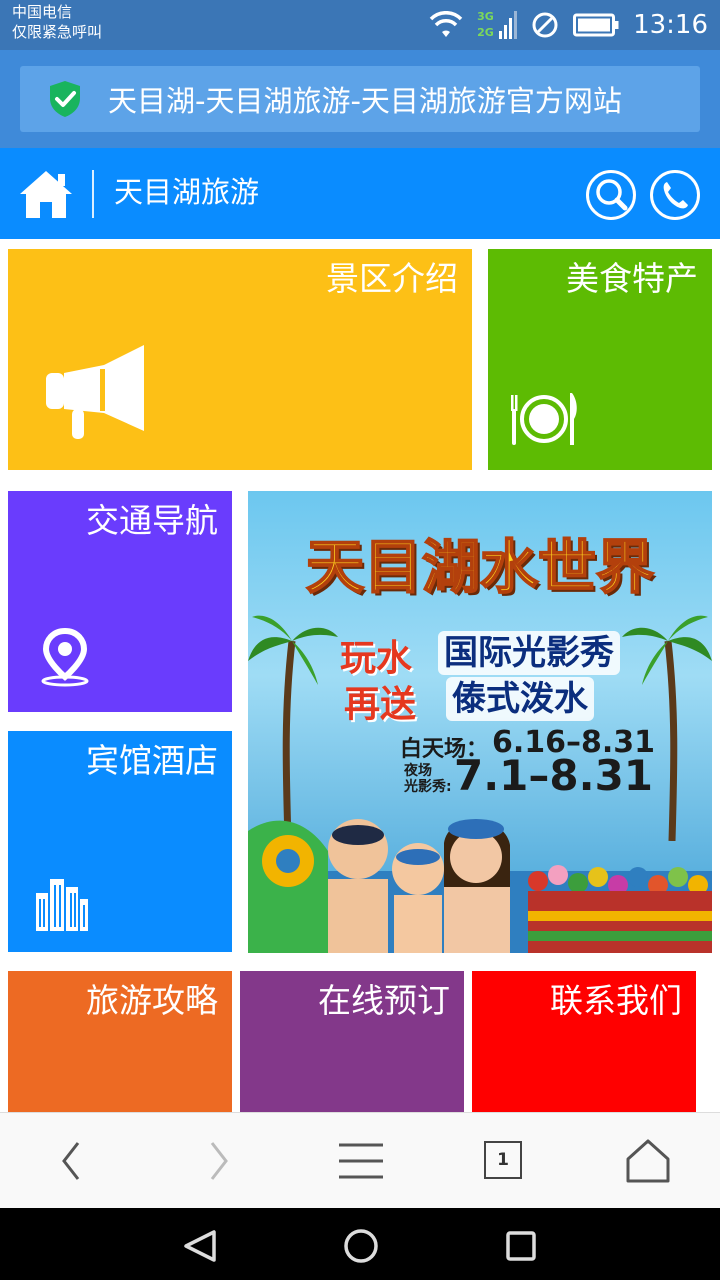 Image resolution: width=720 pixels, height=1280 pixels. What do you see at coordinates (380, 704) in the screenshot?
I see `banner-tag-line2: 再送` at bounding box center [380, 704].